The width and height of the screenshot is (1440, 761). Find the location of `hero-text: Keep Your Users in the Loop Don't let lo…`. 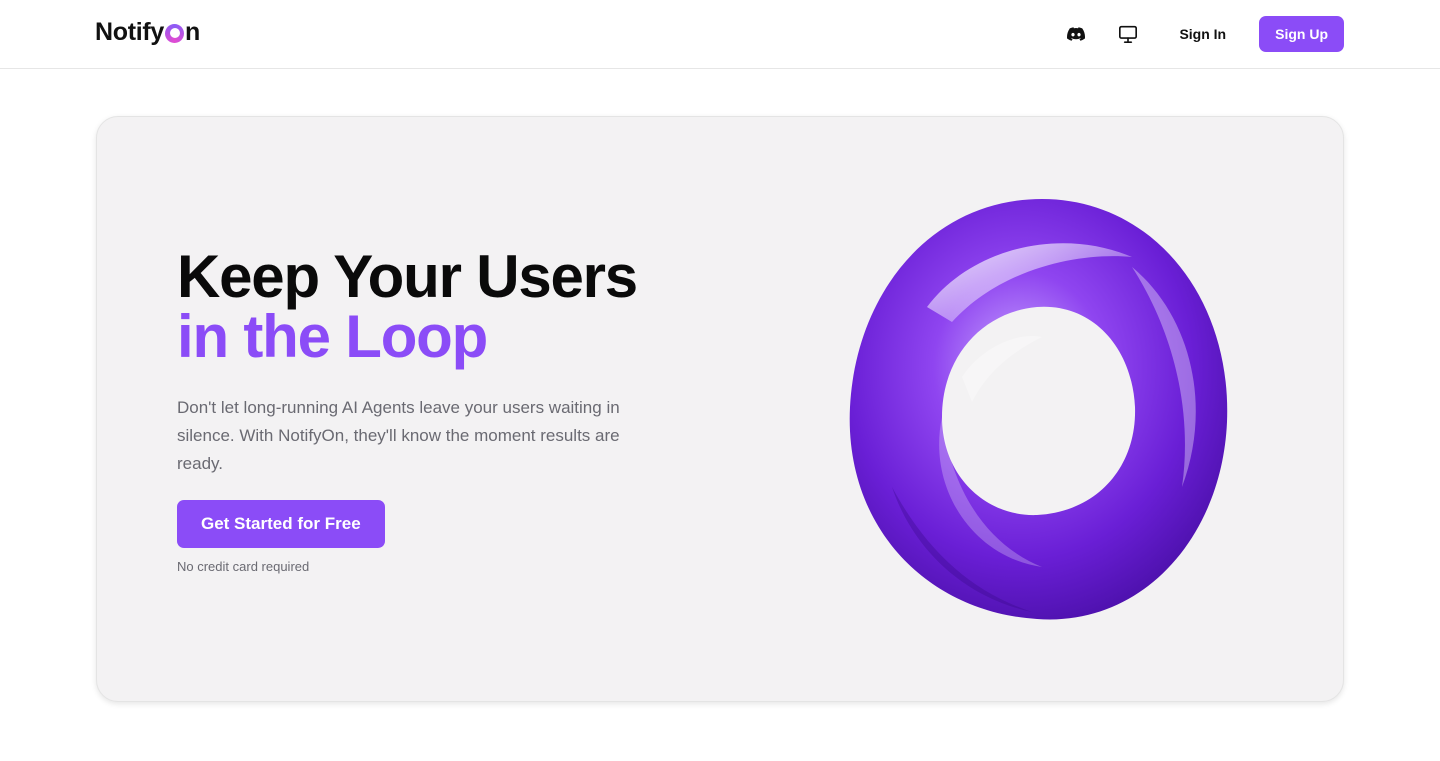

hero-text: Keep Your Users in the Loop Don't let lo… is located at coordinates (427, 410).